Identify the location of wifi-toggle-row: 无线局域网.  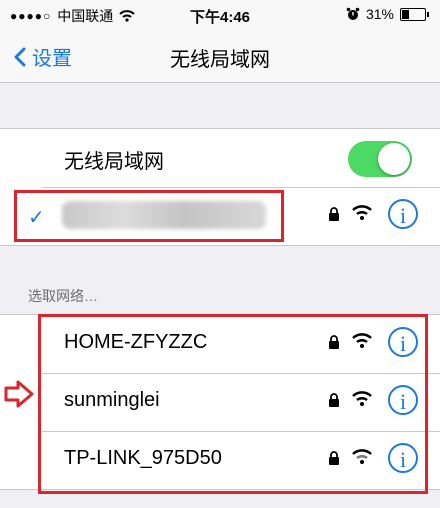
(220, 158).